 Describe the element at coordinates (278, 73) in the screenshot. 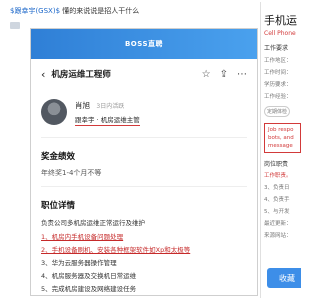

I see `right-line: 工作时间：` at that location.